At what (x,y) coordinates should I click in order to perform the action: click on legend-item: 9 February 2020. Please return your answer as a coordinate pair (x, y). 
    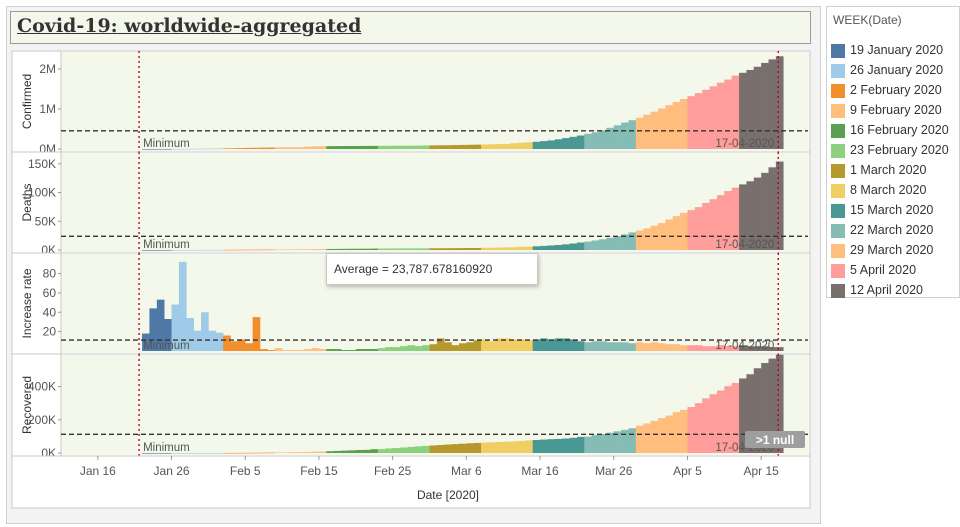
    Looking at the image, I should click on (894, 111).